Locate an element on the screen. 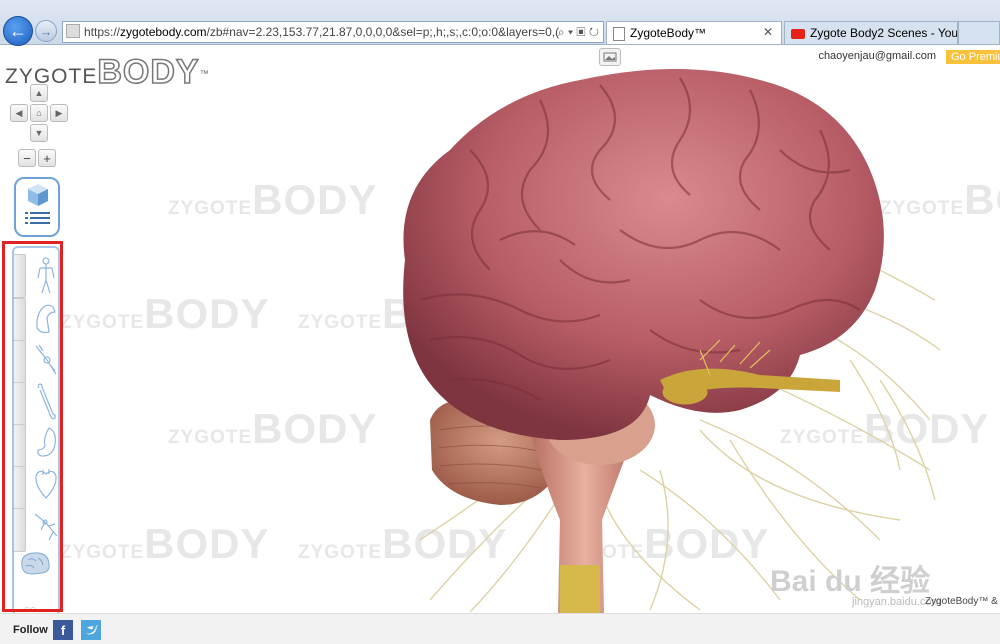 The image size is (1000, 644). copyright-text: ZygoteBody™ & is located at coordinates (961, 601).